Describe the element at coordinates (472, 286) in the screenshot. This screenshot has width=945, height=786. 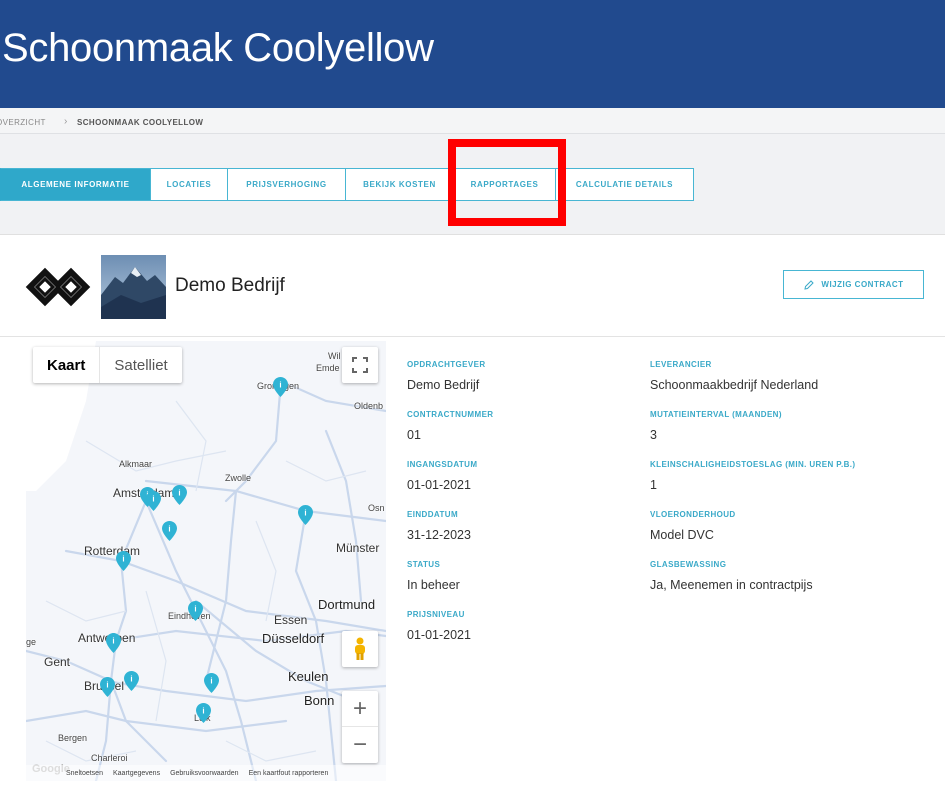
I see `card-header: Demo Bedrijf WIJZIG CONTRACT` at that location.